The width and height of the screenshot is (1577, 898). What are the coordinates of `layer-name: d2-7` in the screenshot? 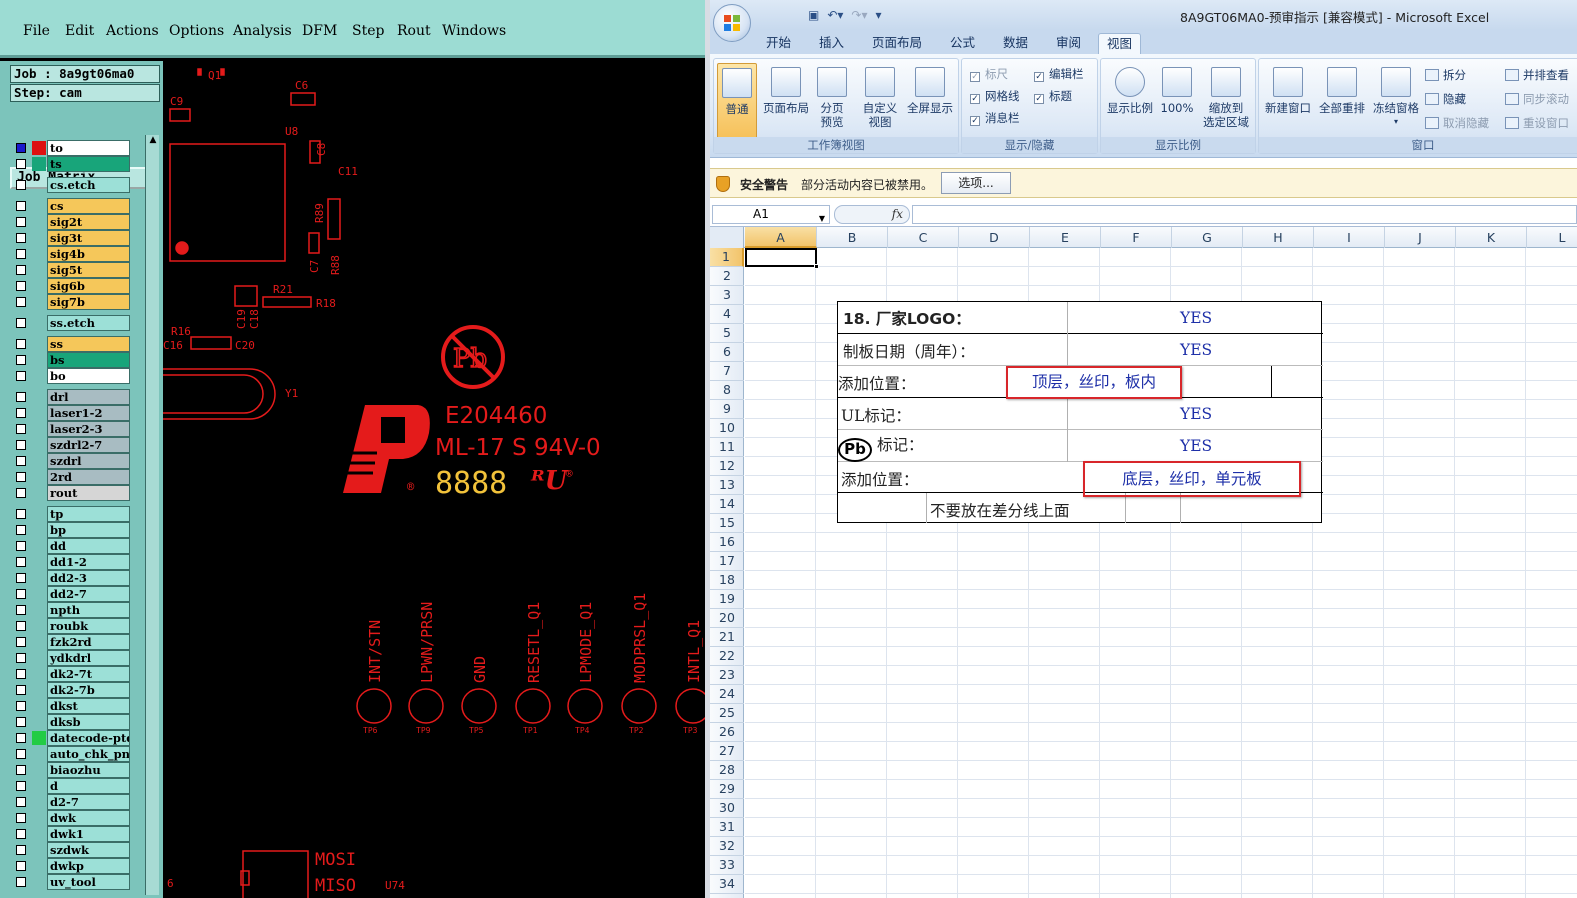 It's located at (88, 802).